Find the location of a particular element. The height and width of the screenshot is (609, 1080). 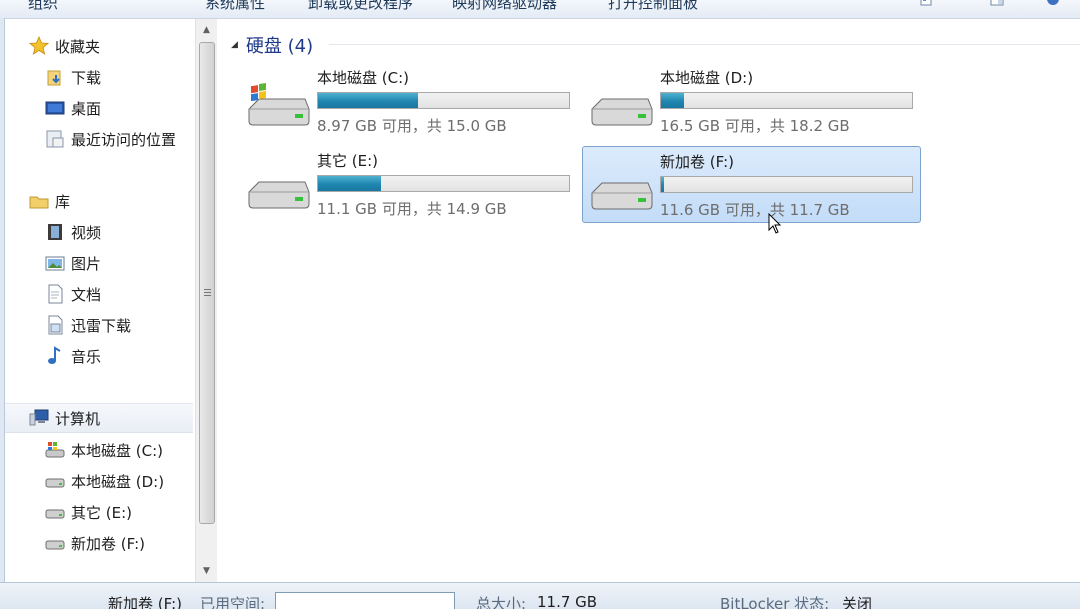

nav-item-recent-places: 最近访问的位置 is located at coordinates (120, 139).